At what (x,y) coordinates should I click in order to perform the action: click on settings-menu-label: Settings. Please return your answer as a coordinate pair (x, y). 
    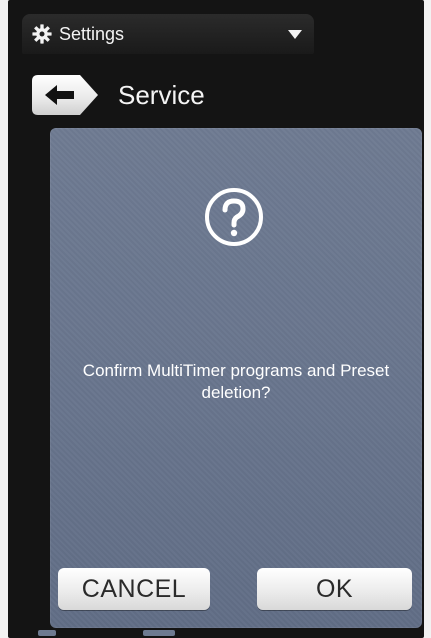
    Looking at the image, I should click on (92, 33).